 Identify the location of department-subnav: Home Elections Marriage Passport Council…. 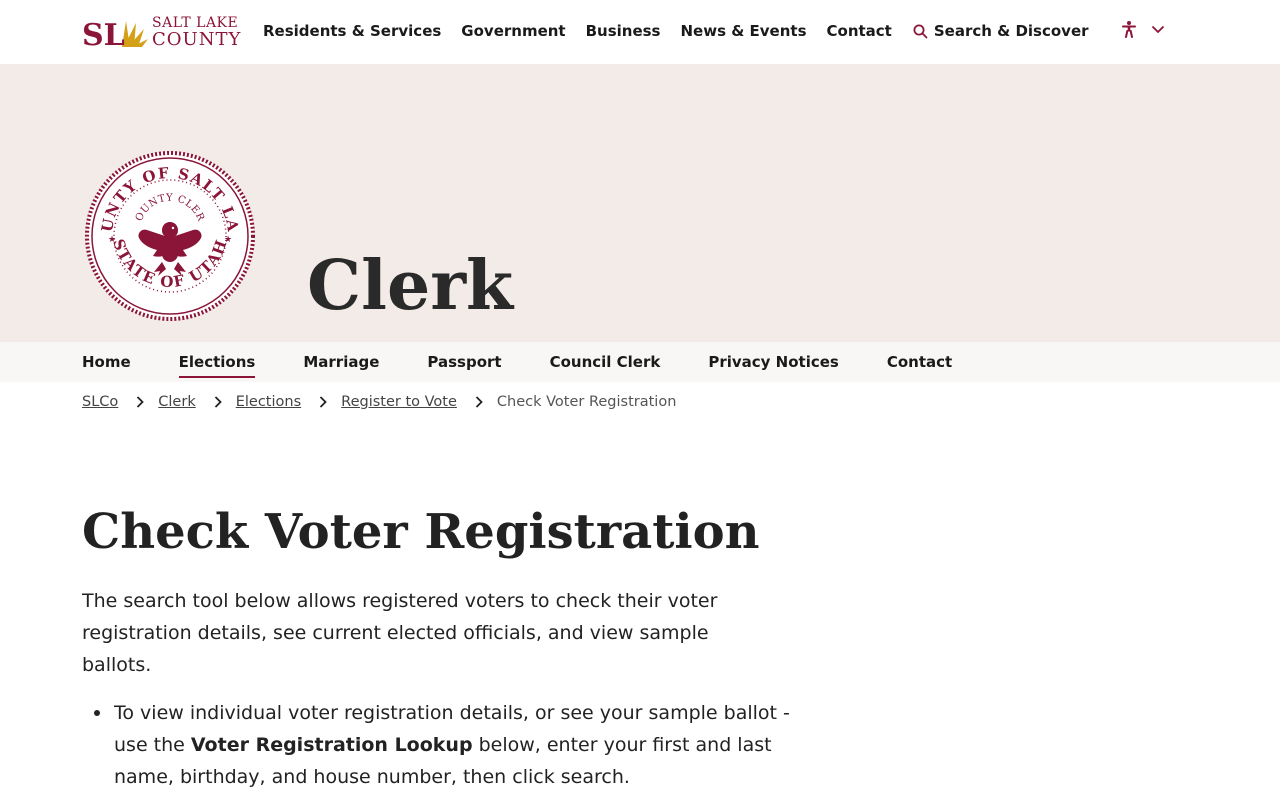
(640, 362).